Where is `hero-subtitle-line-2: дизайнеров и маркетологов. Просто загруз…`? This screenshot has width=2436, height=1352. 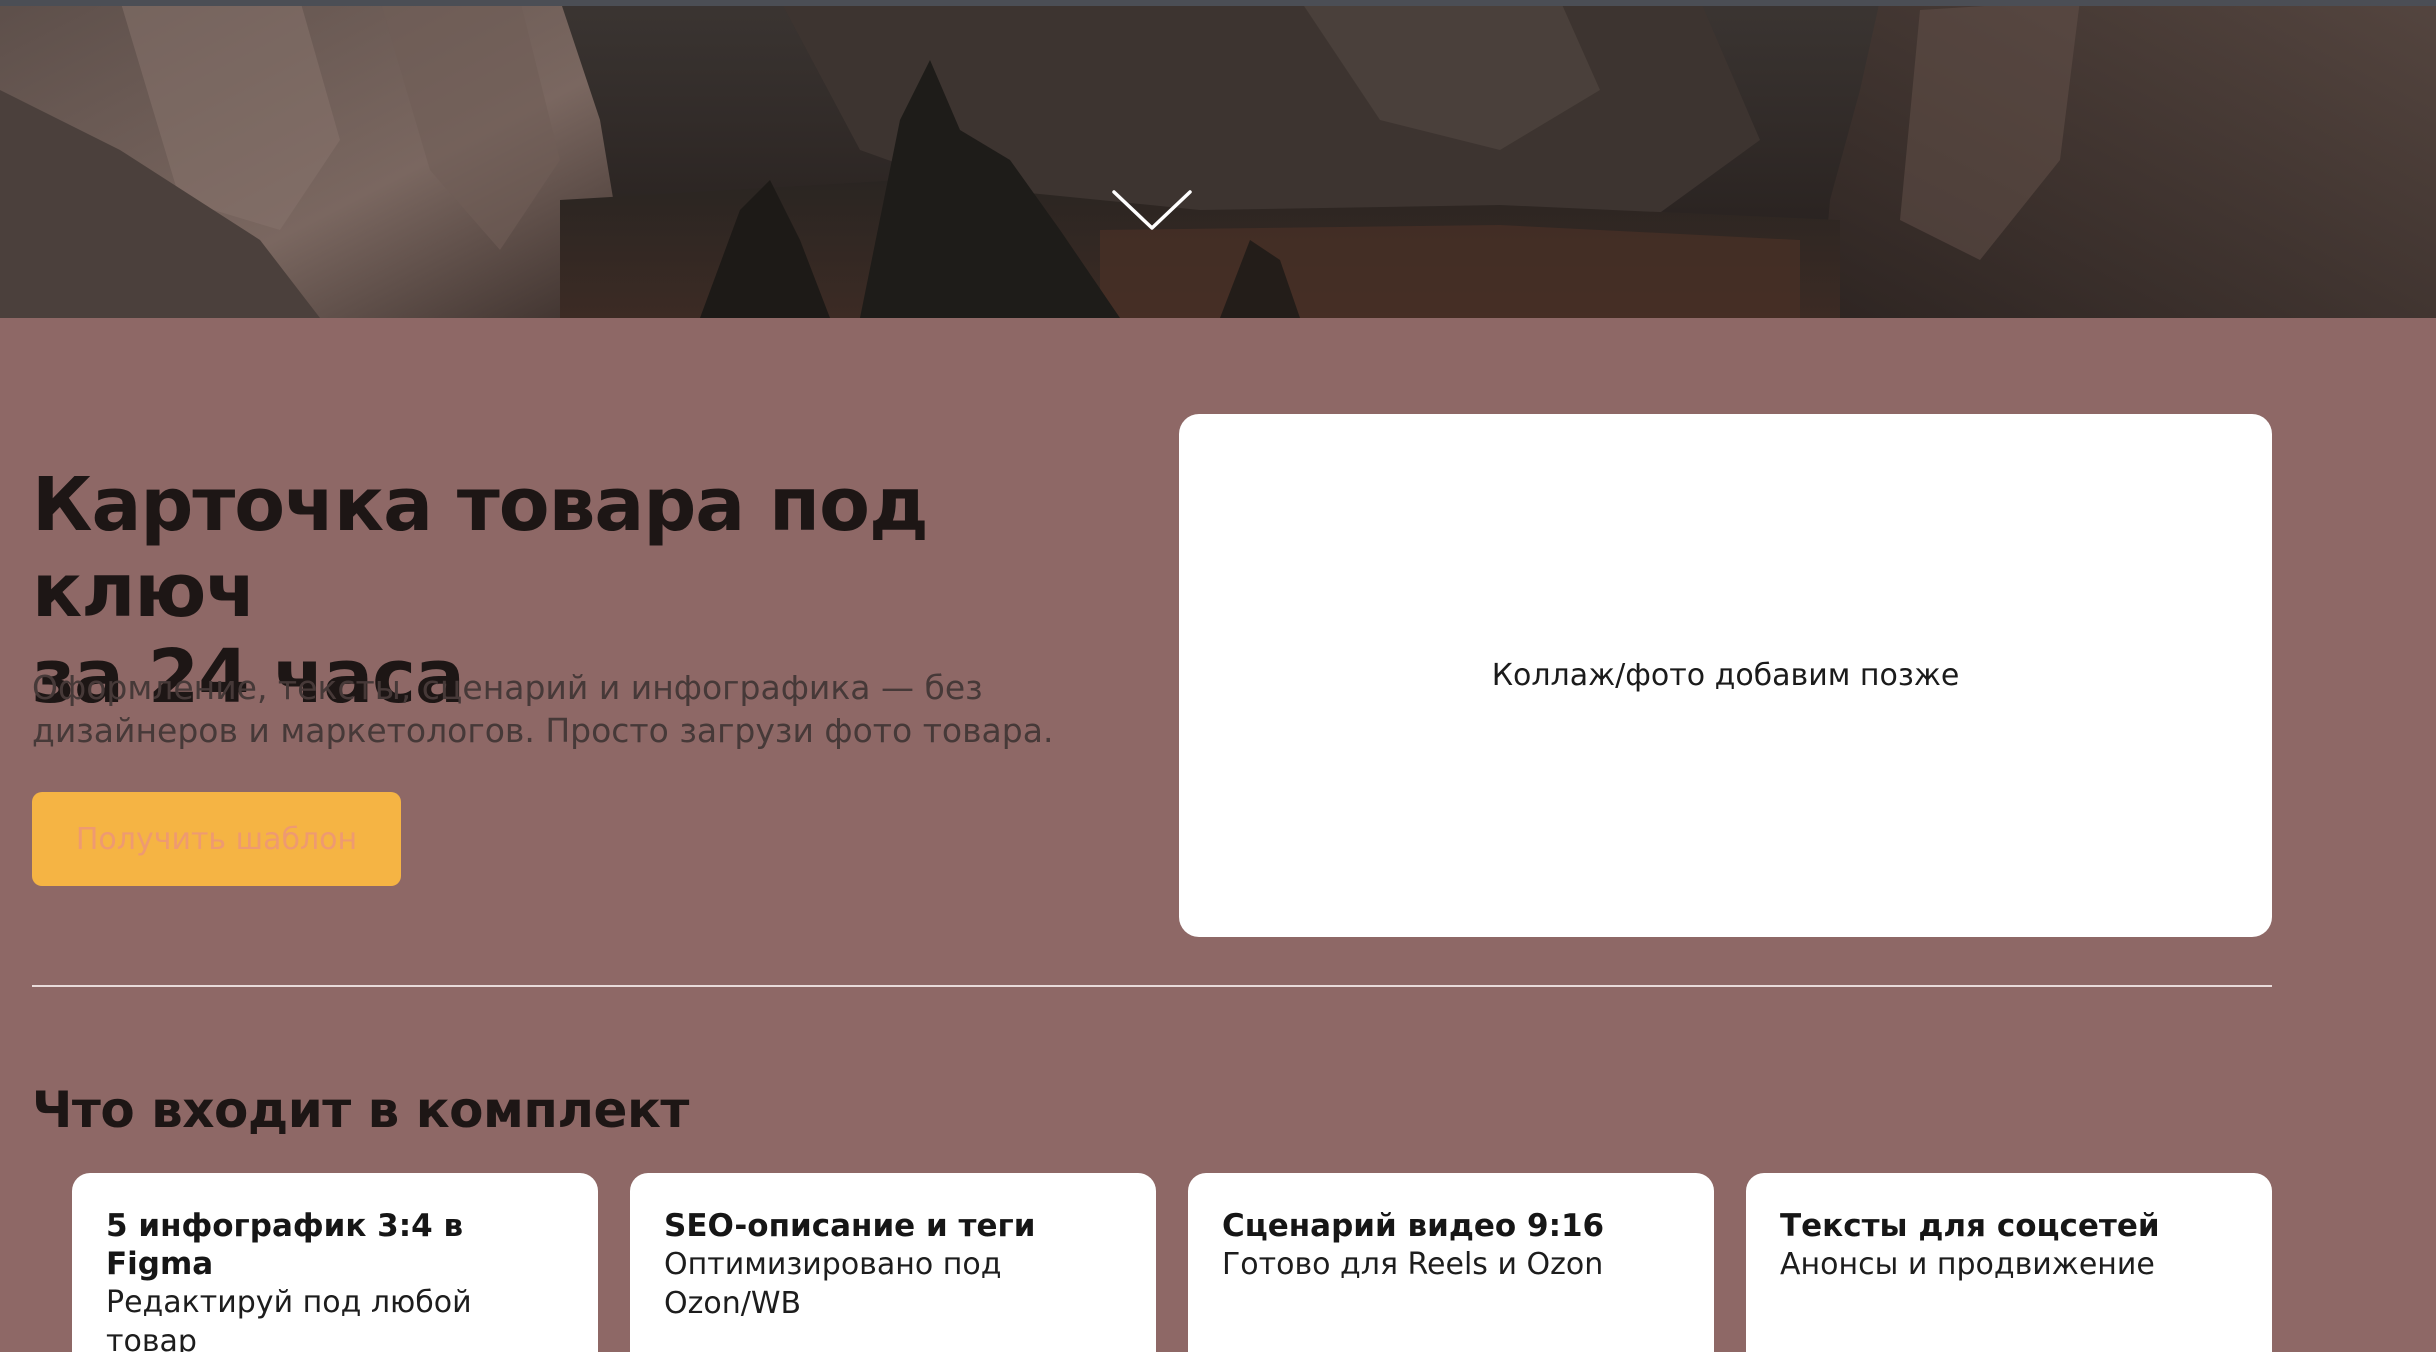
hero-subtitle-line-2: дизайнеров и маркетологов. Просто загруз… is located at coordinates (543, 730).